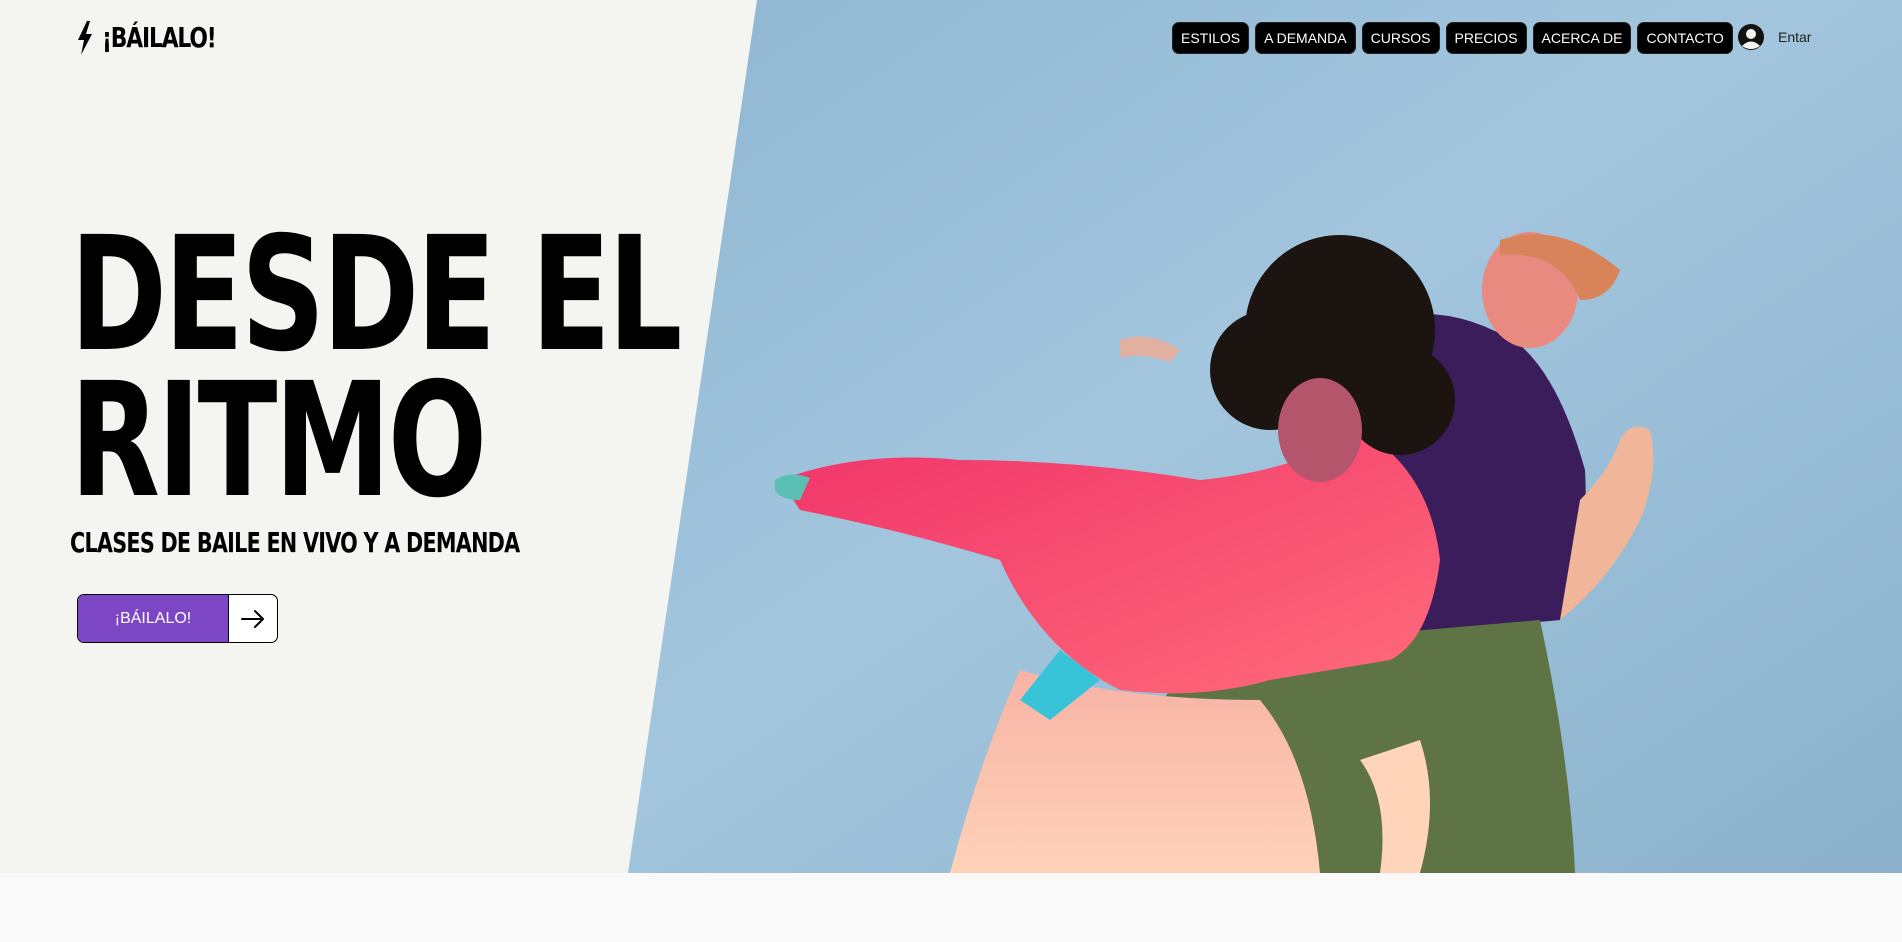 The image size is (1902, 942). What do you see at coordinates (1320, 430) in the screenshot?
I see `dancer-woman-face` at bounding box center [1320, 430].